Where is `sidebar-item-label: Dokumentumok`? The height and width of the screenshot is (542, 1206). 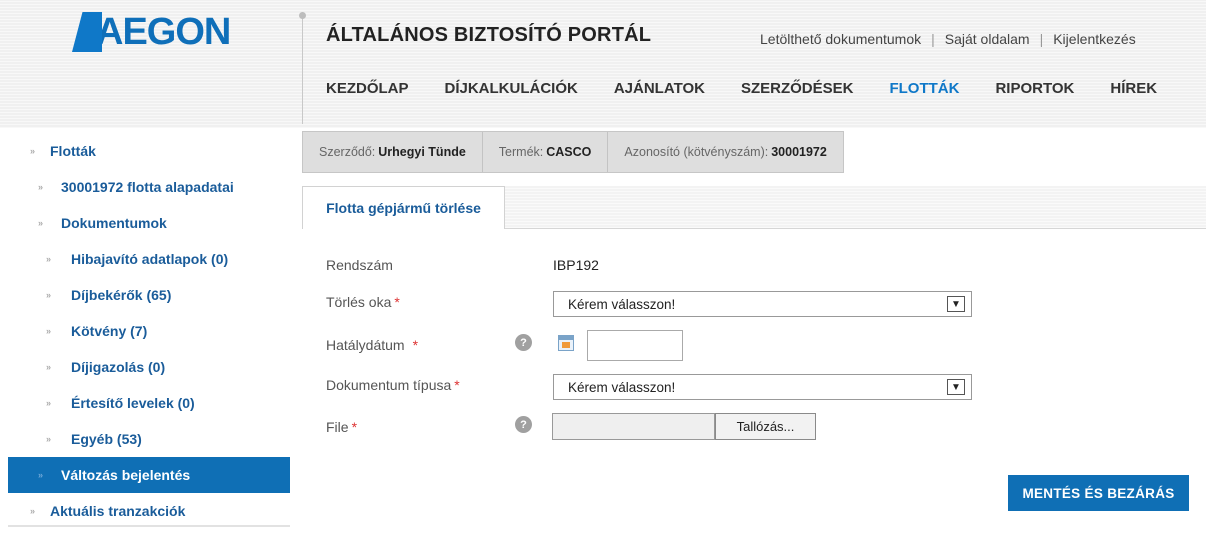 sidebar-item-label: Dokumentumok is located at coordinates (114, 223).